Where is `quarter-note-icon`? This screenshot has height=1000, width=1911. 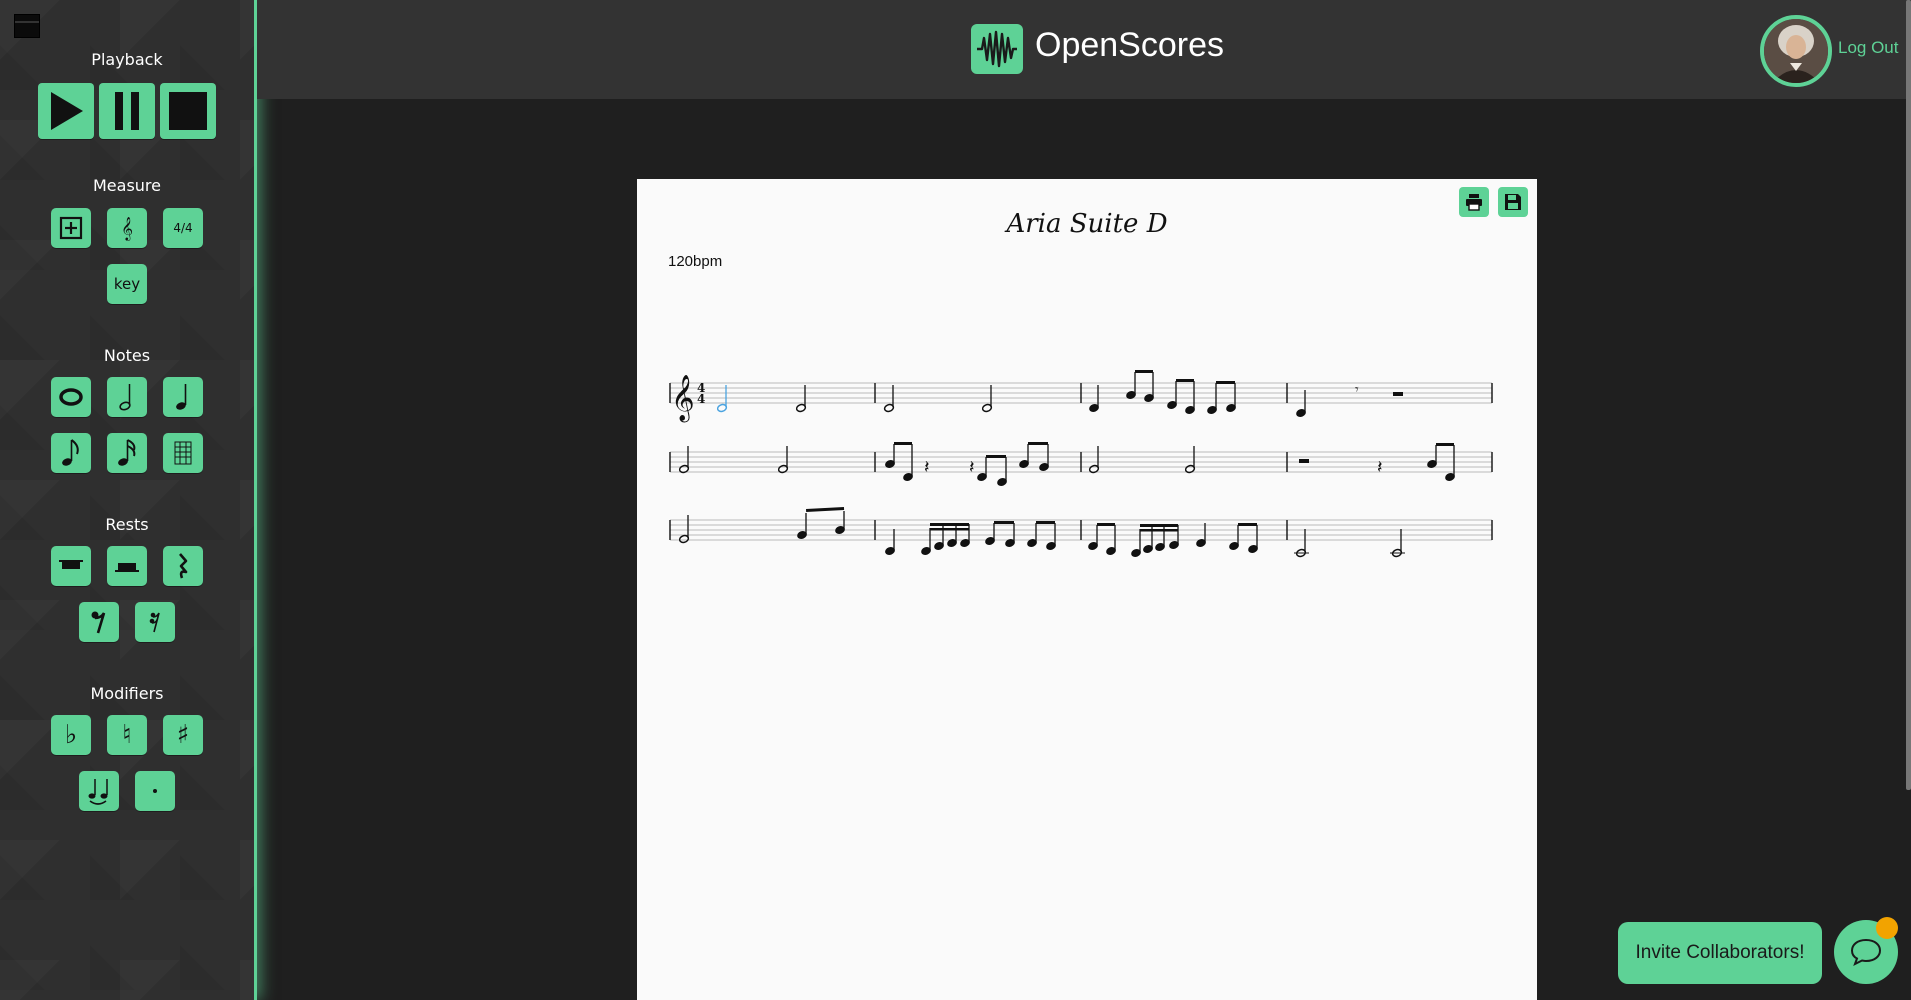 quarter-note-icon is located at coordinates (181, 397).